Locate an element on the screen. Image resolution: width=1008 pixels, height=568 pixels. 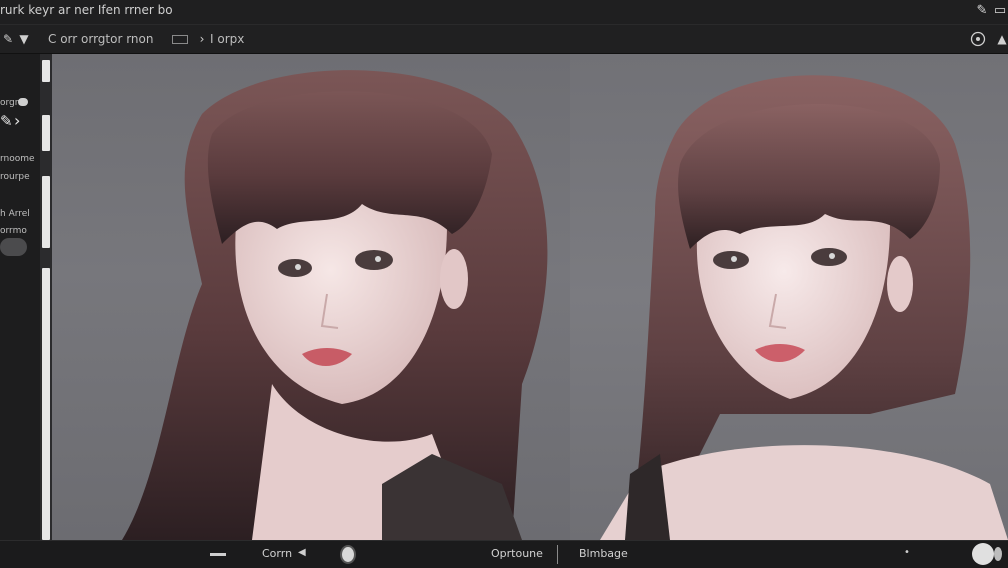
toggle-indicator is located at coordinates (23, 102).